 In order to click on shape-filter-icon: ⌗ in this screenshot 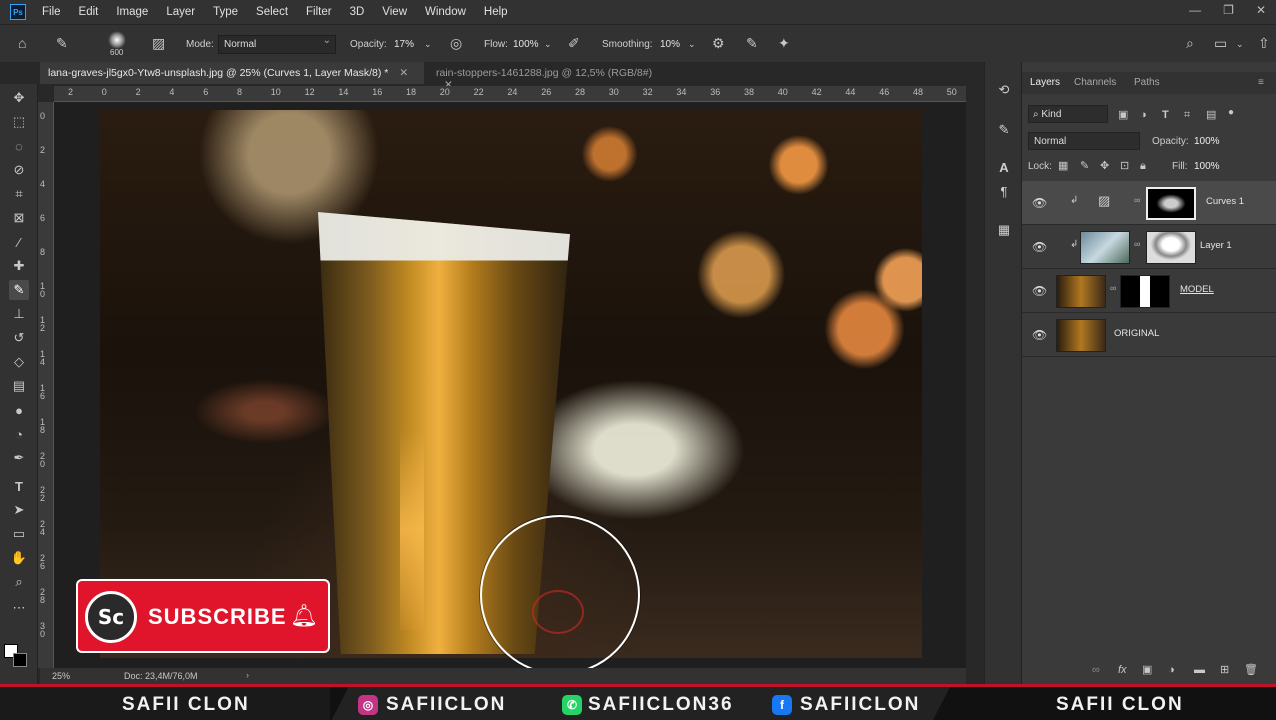, I will do `click(1187, 115)`.